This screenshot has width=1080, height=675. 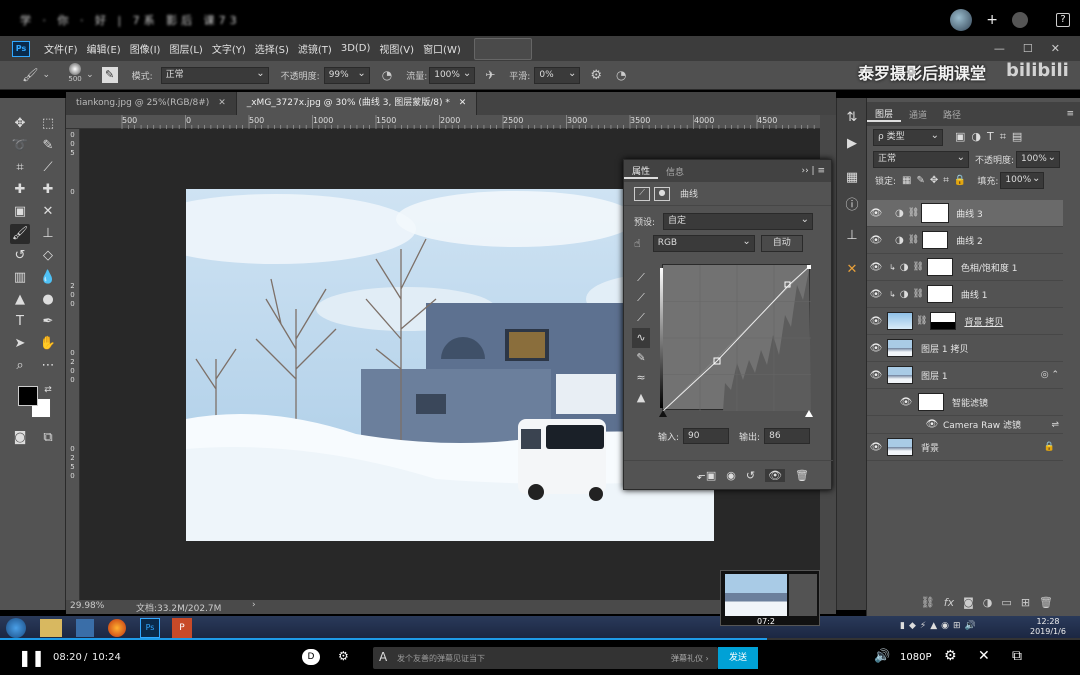 What do you see at coordinates (939, 267) in the screenshot?
I see `layer-mask-thumb` at bounding box center [939, 267].